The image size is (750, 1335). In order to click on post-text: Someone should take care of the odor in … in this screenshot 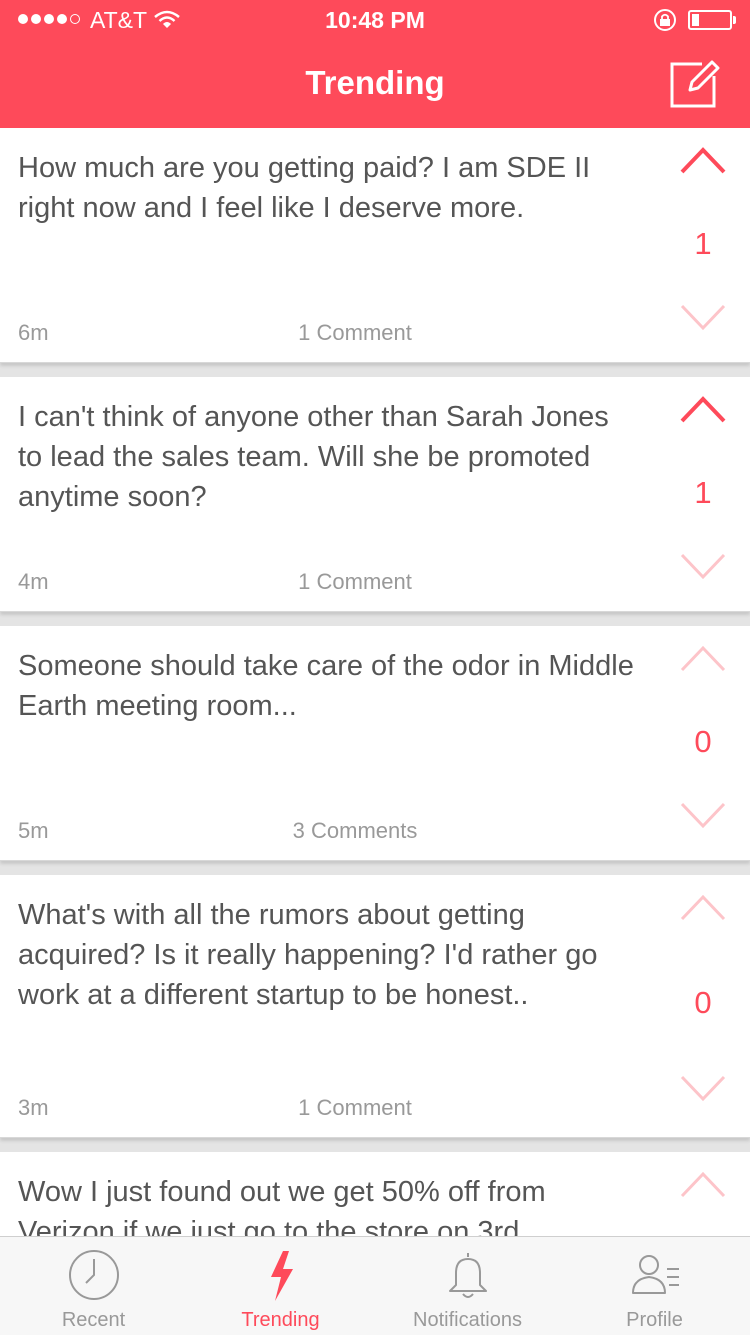, I will do `click(326, 686)`.